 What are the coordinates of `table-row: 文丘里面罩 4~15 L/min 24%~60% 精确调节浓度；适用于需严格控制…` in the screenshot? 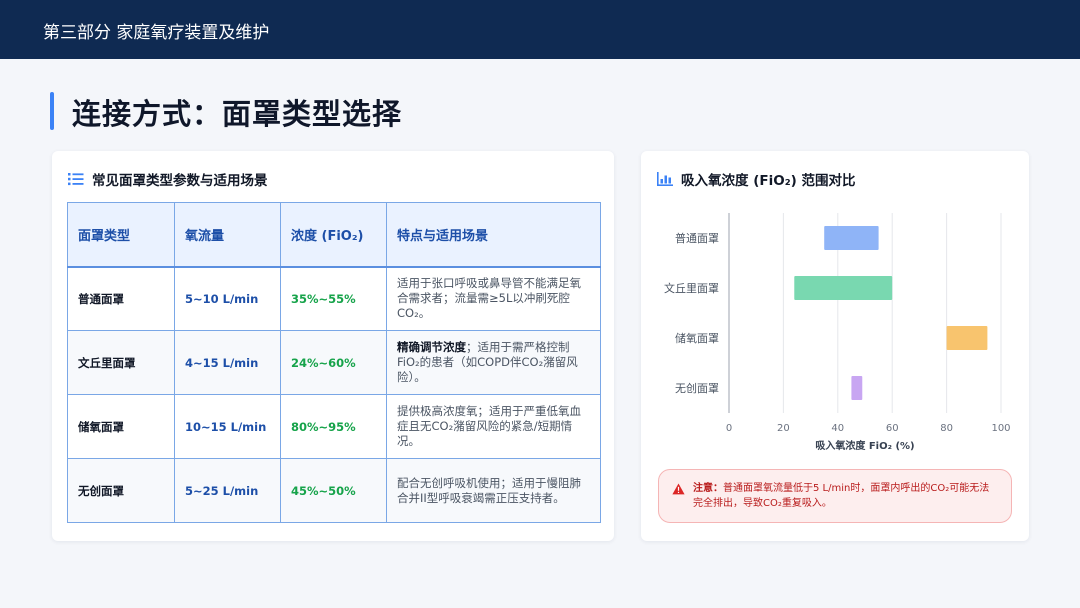 It's located at (334, 362).